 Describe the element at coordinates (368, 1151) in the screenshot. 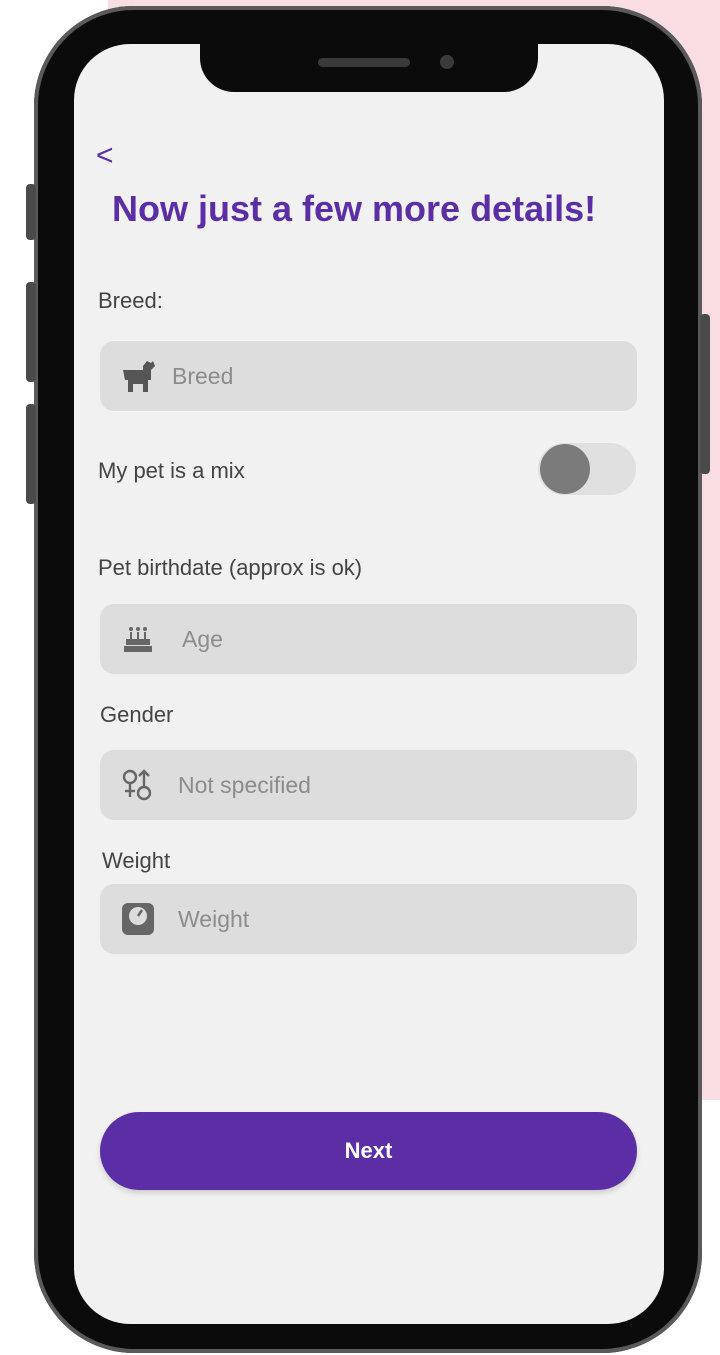

I see `next-button: Next` at that location.